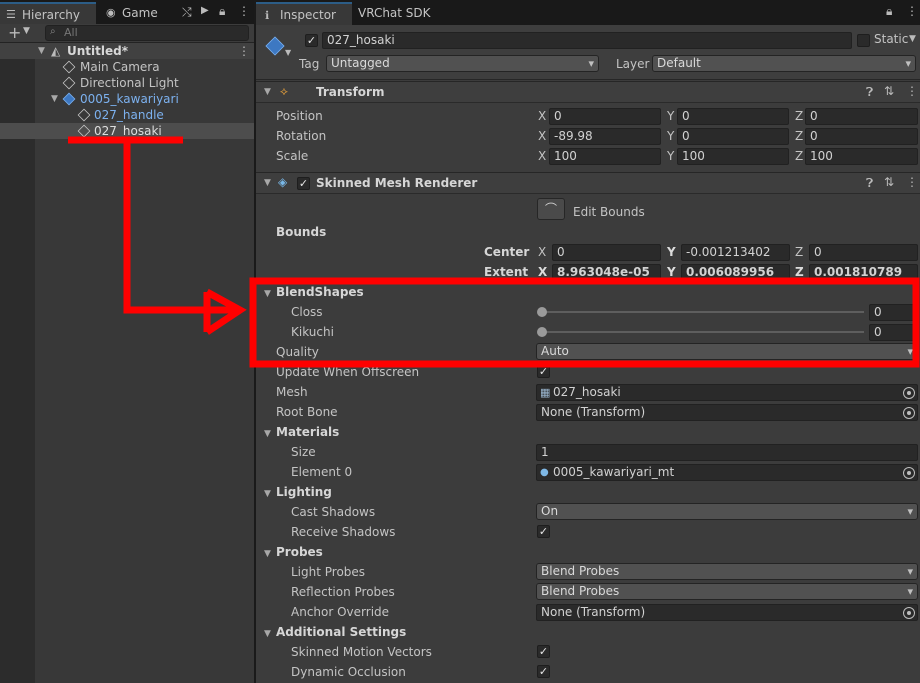 This screenshot has width=920, height=683. Describe the element at coordinates (861, 116) in the screenshot. I see `position-z-field: 0` at that location.